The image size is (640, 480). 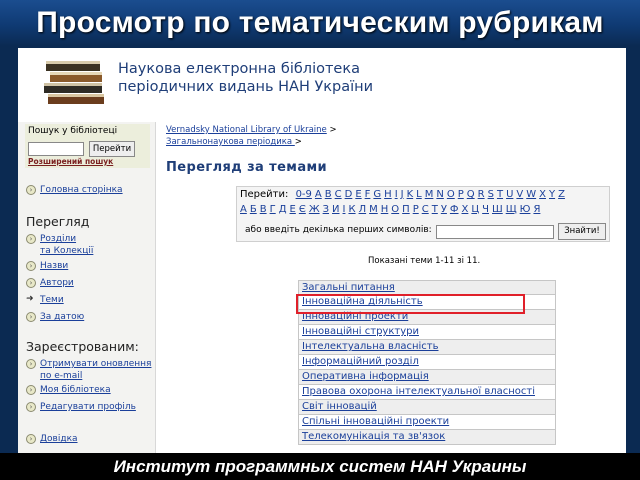 What do you see at coordinates (253, 209) in the screenshot?
I see `letter-link: Б` at bounding box center [253, 209].